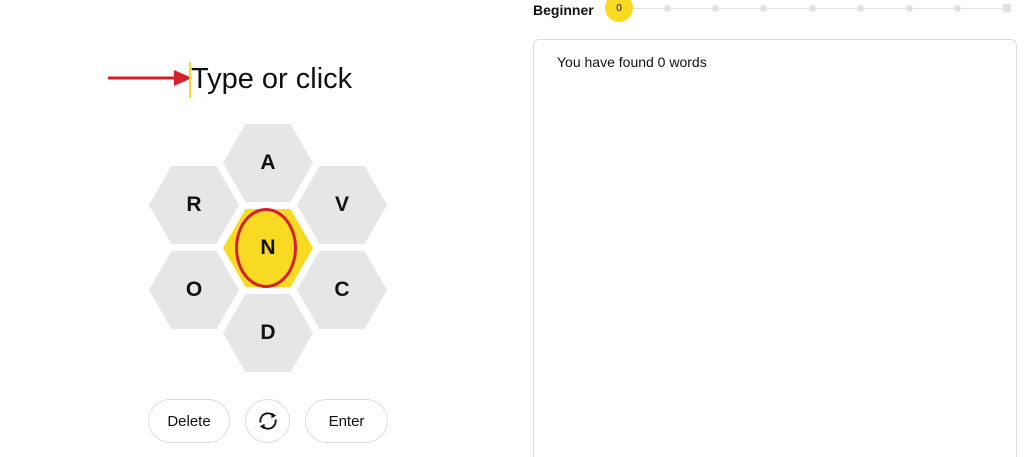  What do you see at coordinates (346, 421) in the screenshot?
I see `enter-button: Enter` at bounding box center [346, 421].